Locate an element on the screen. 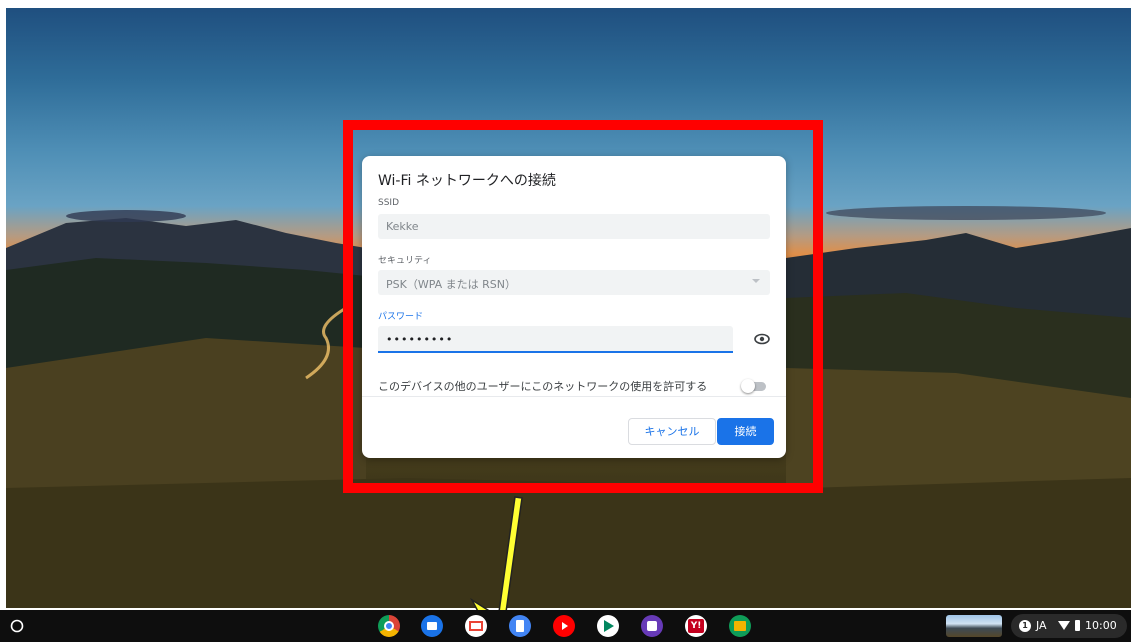  clock: 10:00 is located at coordinates (1101, 625).